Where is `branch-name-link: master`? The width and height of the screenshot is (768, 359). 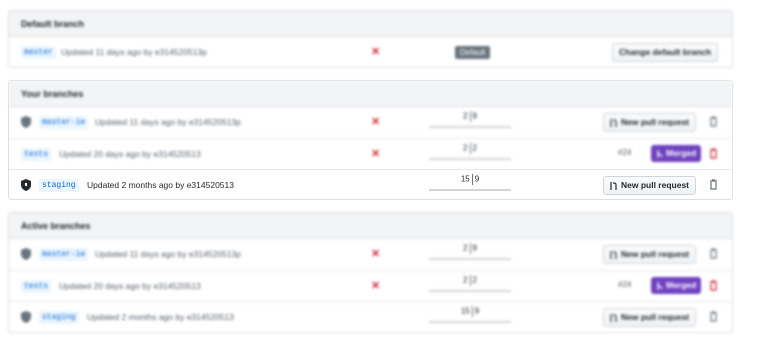
branch-name-link: master is located at coordinates (38, 52).